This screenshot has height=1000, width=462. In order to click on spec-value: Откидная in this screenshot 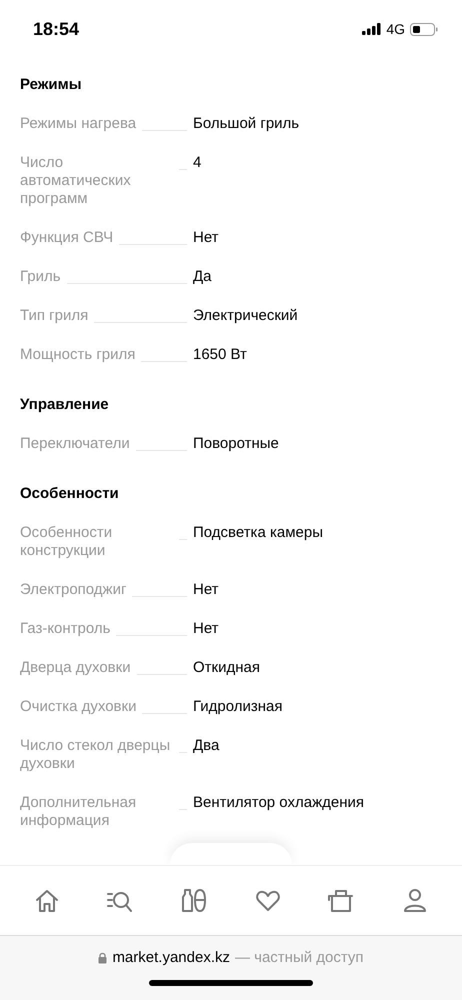, I will do `click(227, 668)`.